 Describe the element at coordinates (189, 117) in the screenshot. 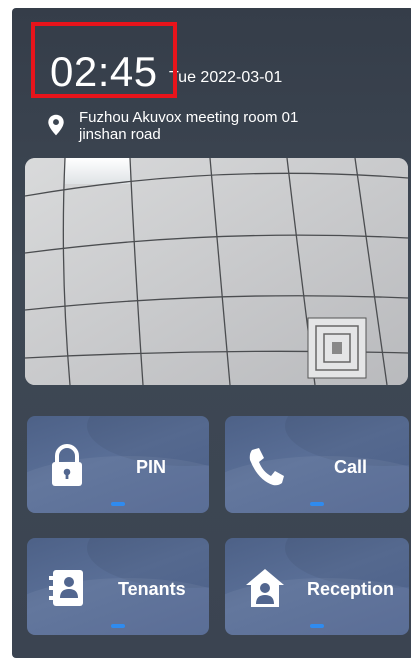

I see `location-line-1: Fuzhou Akuvox meeting room 01` at that location.